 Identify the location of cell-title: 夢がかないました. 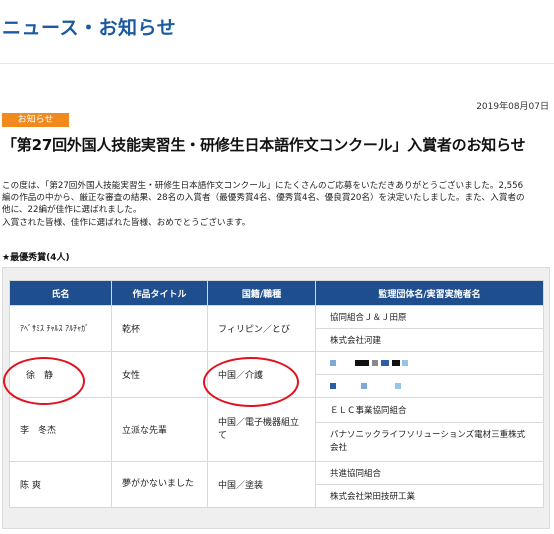
(159, 484).